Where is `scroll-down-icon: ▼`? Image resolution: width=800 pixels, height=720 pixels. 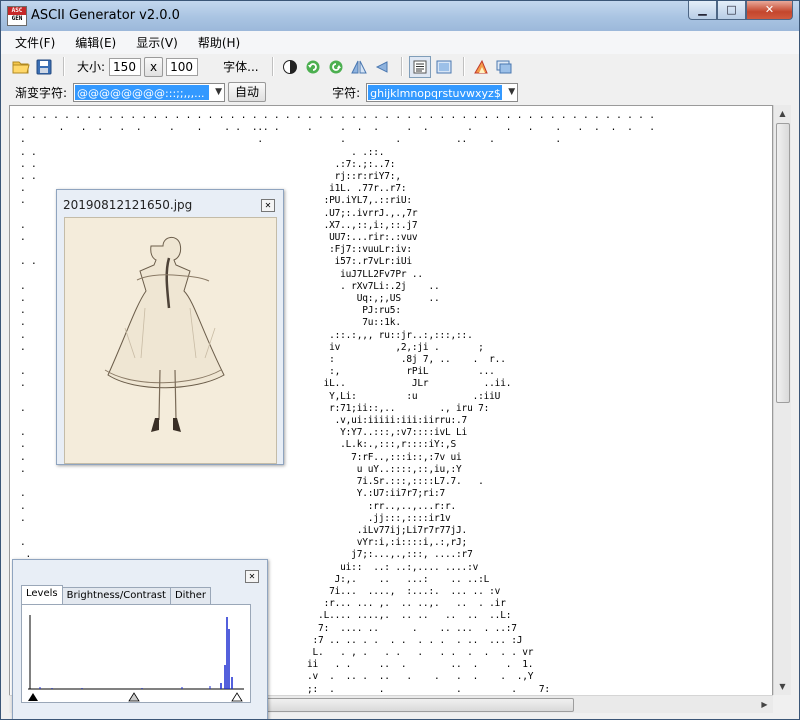
scroll-down-icon: ▼ is located at coordinates (782, 686).